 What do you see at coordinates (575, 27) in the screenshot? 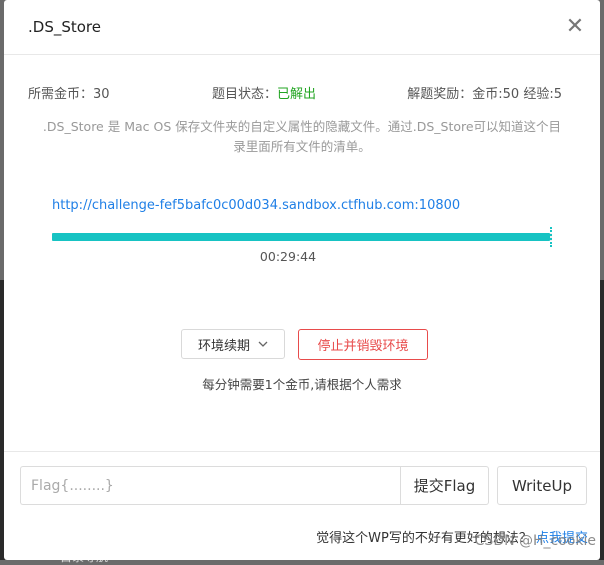
I see `close-icon: ✕` at bounding box center [575, 27].